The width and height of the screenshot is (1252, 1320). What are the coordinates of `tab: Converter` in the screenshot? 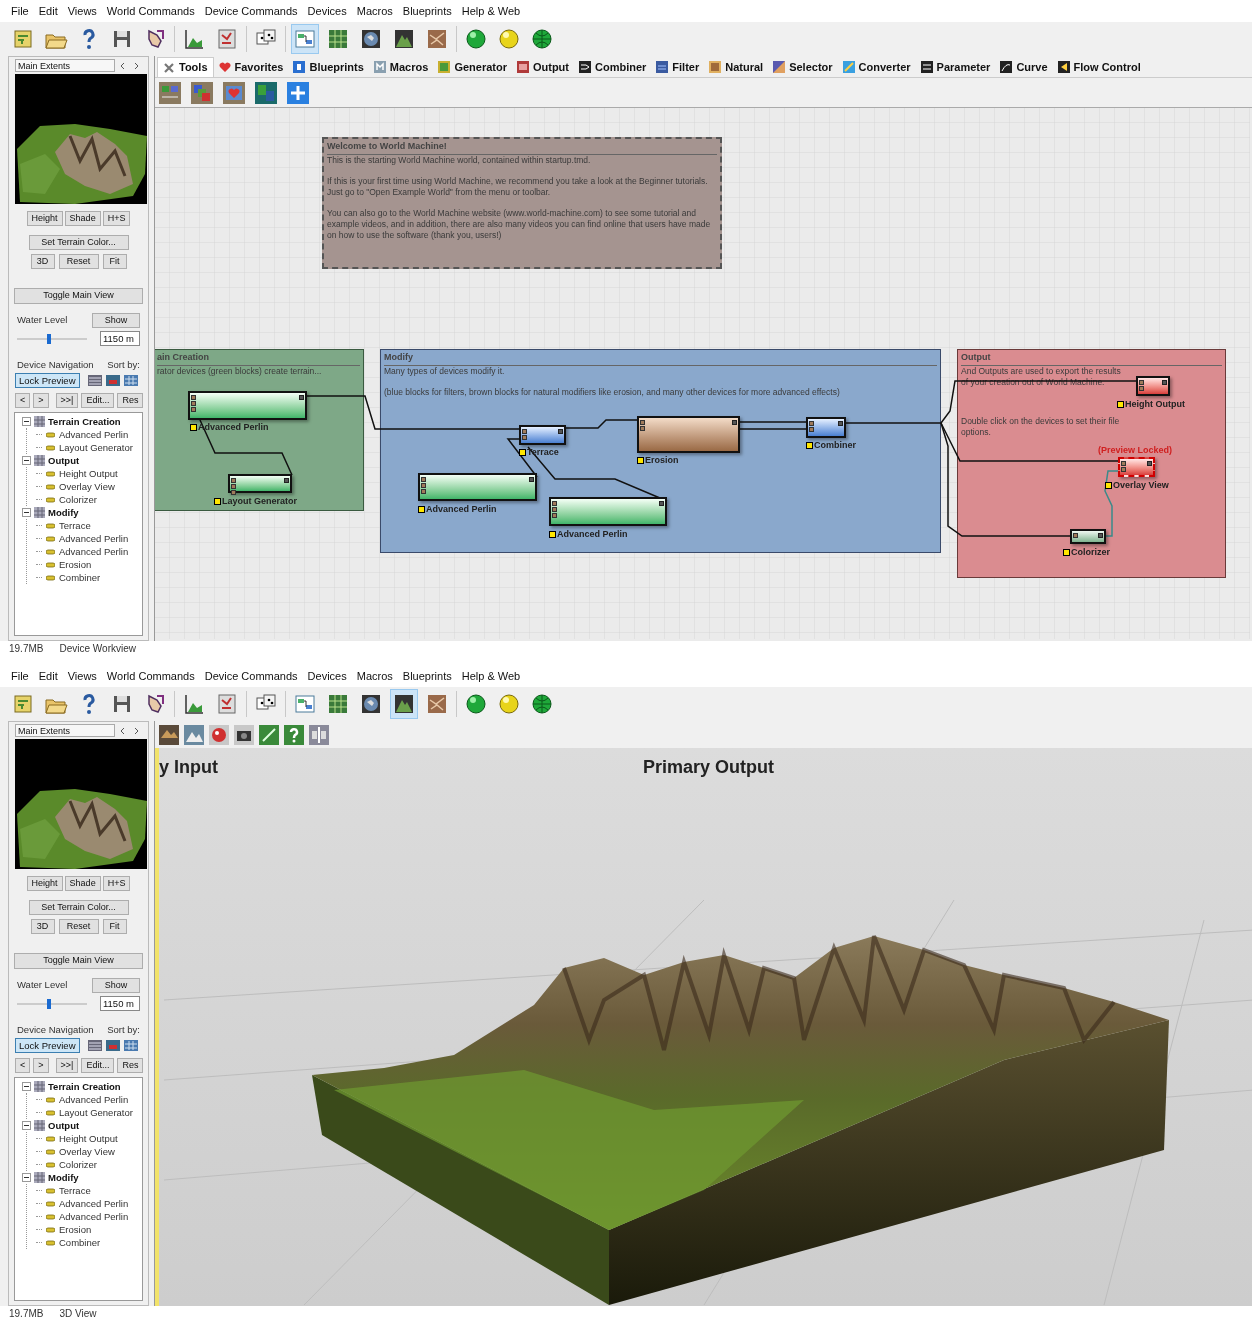 It's located at (876, 67).